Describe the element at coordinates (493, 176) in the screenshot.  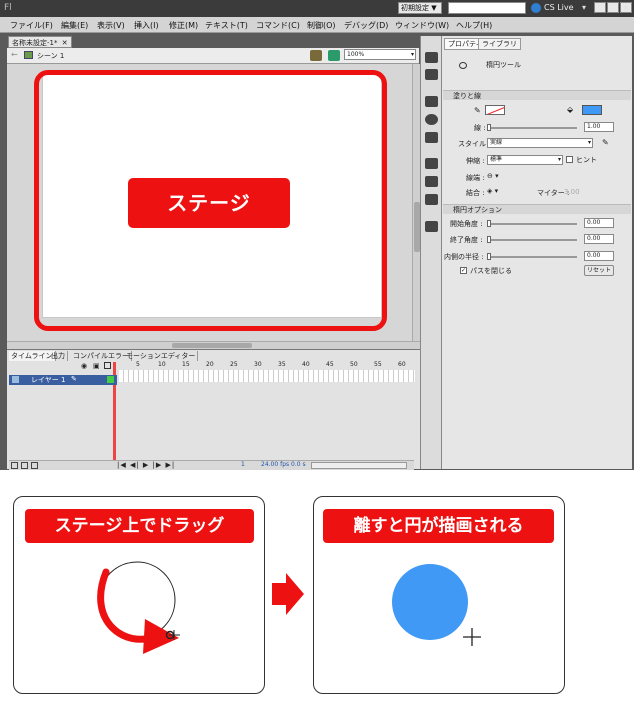
I see `cap-select: ⊖ ▾` at that location.